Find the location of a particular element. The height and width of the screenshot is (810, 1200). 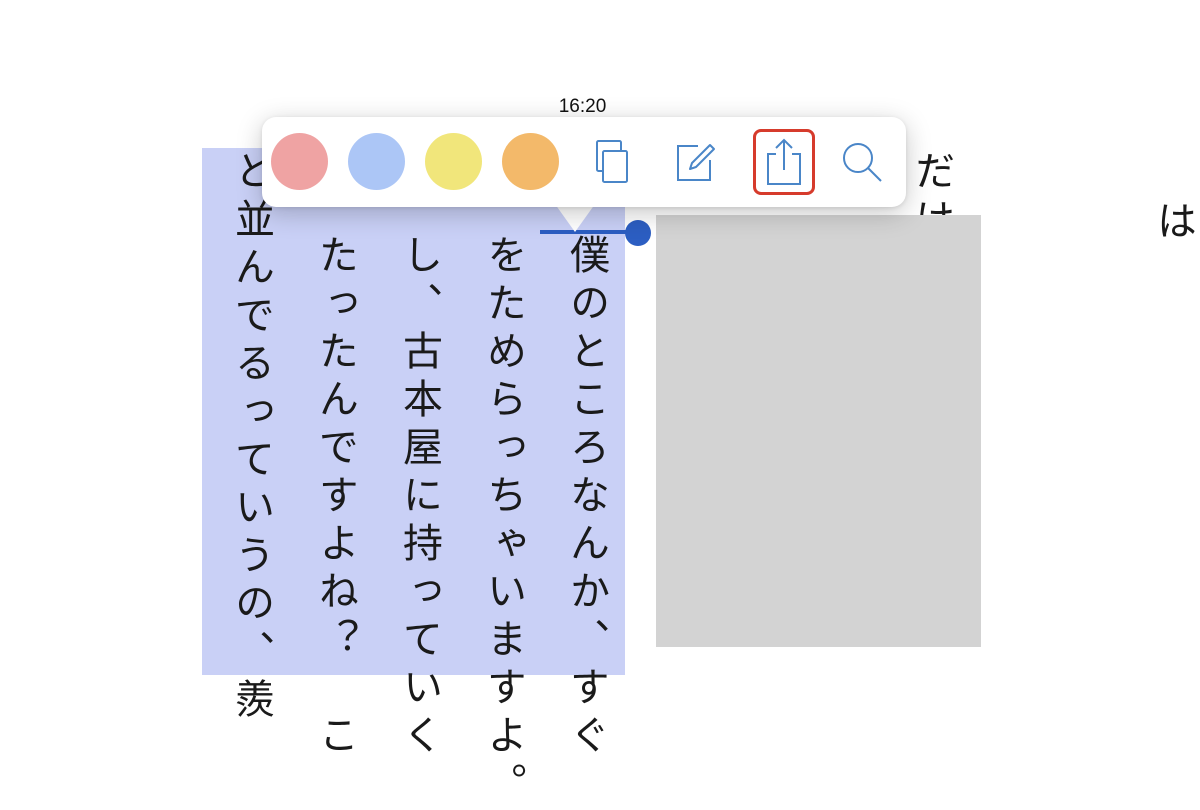

copy-icon is located at coordinates (612, 161).